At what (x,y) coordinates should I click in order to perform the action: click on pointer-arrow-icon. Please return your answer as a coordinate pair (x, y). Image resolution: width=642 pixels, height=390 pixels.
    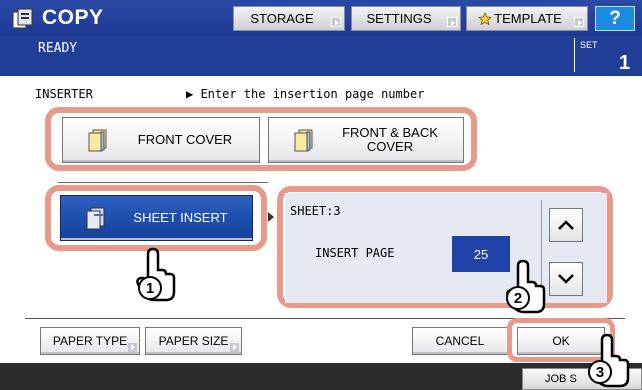
    Looking at the image, I should click on (271, 217).